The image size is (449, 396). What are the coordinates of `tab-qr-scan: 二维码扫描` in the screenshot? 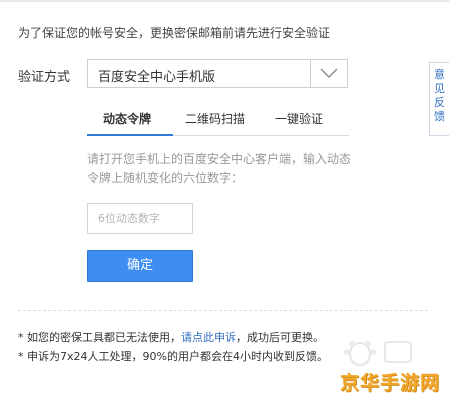 It's located at (215, 118).